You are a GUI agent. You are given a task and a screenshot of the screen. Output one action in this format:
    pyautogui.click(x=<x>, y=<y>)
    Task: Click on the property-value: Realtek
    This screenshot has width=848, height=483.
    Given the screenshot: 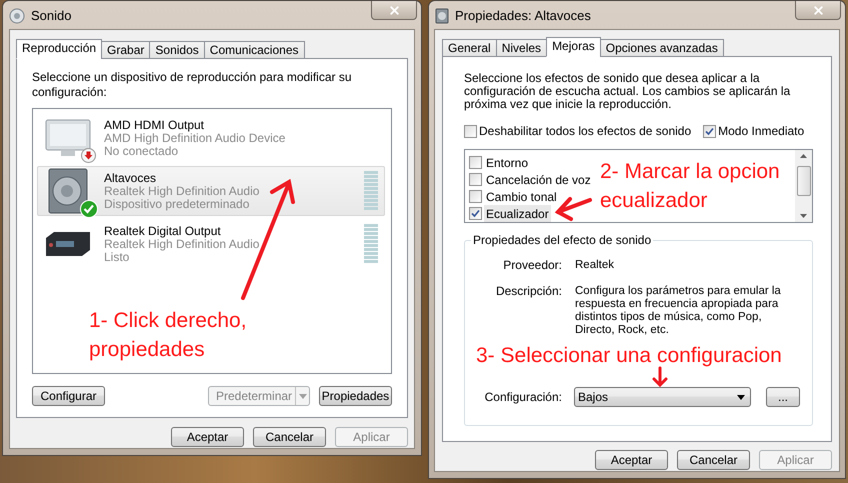 What is the action you would take?
    pyautogui.click(x=595, y=265)
    